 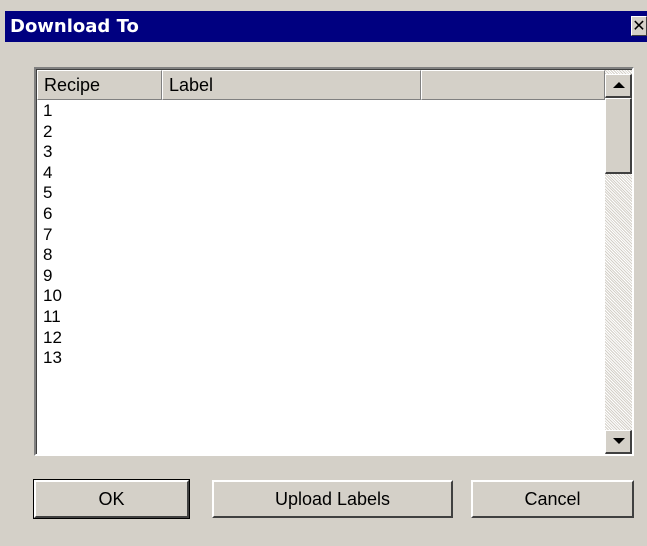 I want to click on close-icon: ✕, so click(x=639, y=25).